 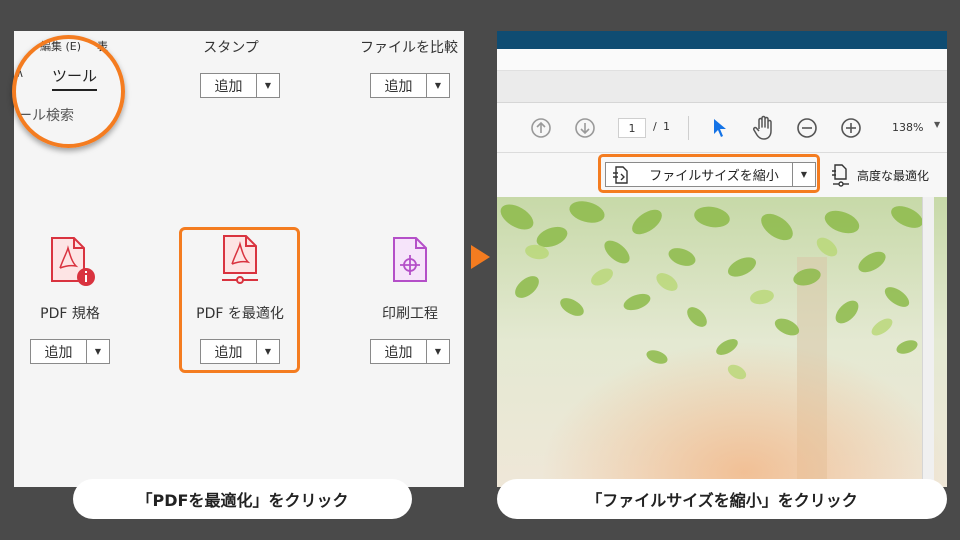 What do you see at coordinates (68, 91) in the screenshot?
I see `magnifier-highlight` at bounding box center [68, 91].